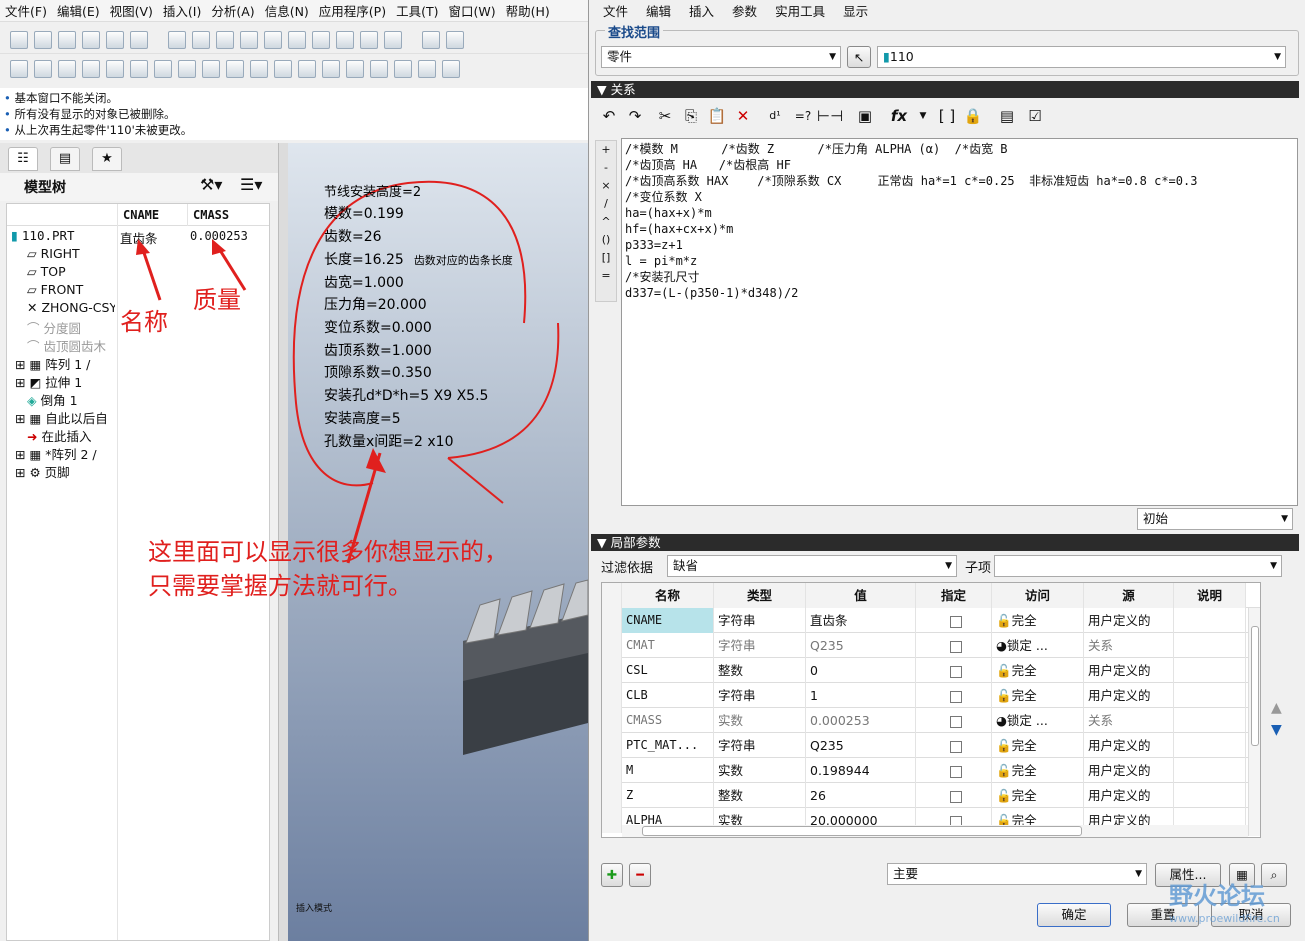 This screenshot has width=1305, height=941. I want to click on tree-item-right: ▱ RIGHT, so click(71, 255).